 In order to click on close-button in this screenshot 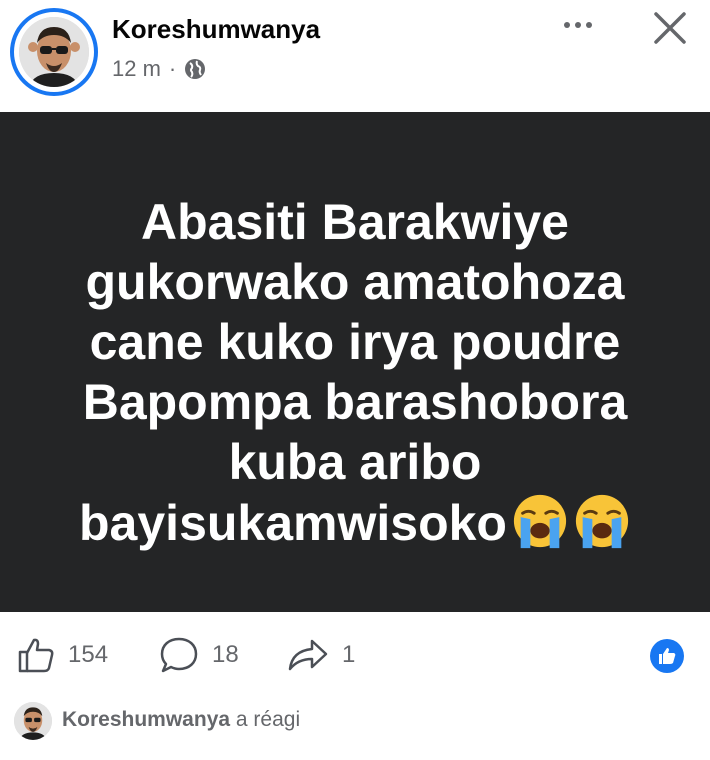, I will do `click(670, 28)`.